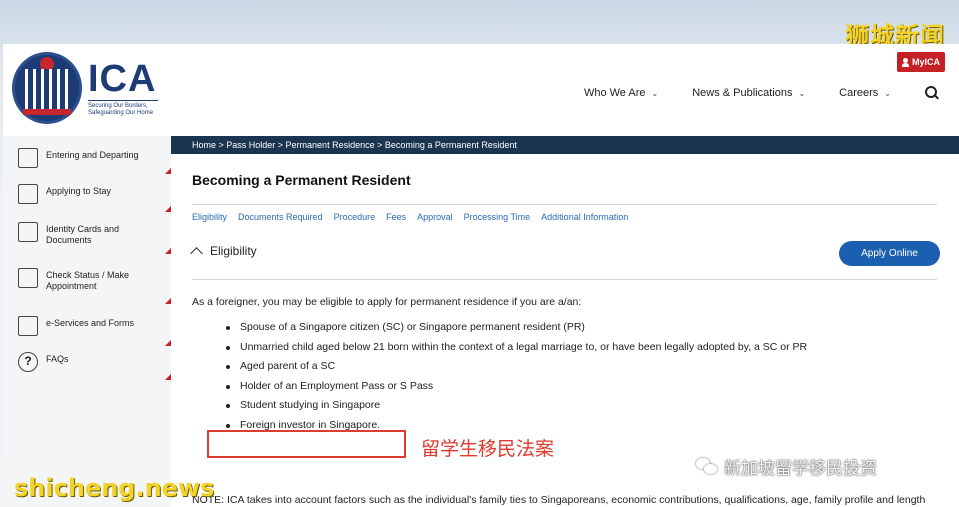 The width and height of the screenshot is (959, 507). Describe the element at coordinates (90, 323) in the screenshot. I see `sidebar-item-label: e-Services and Forms` at that location.